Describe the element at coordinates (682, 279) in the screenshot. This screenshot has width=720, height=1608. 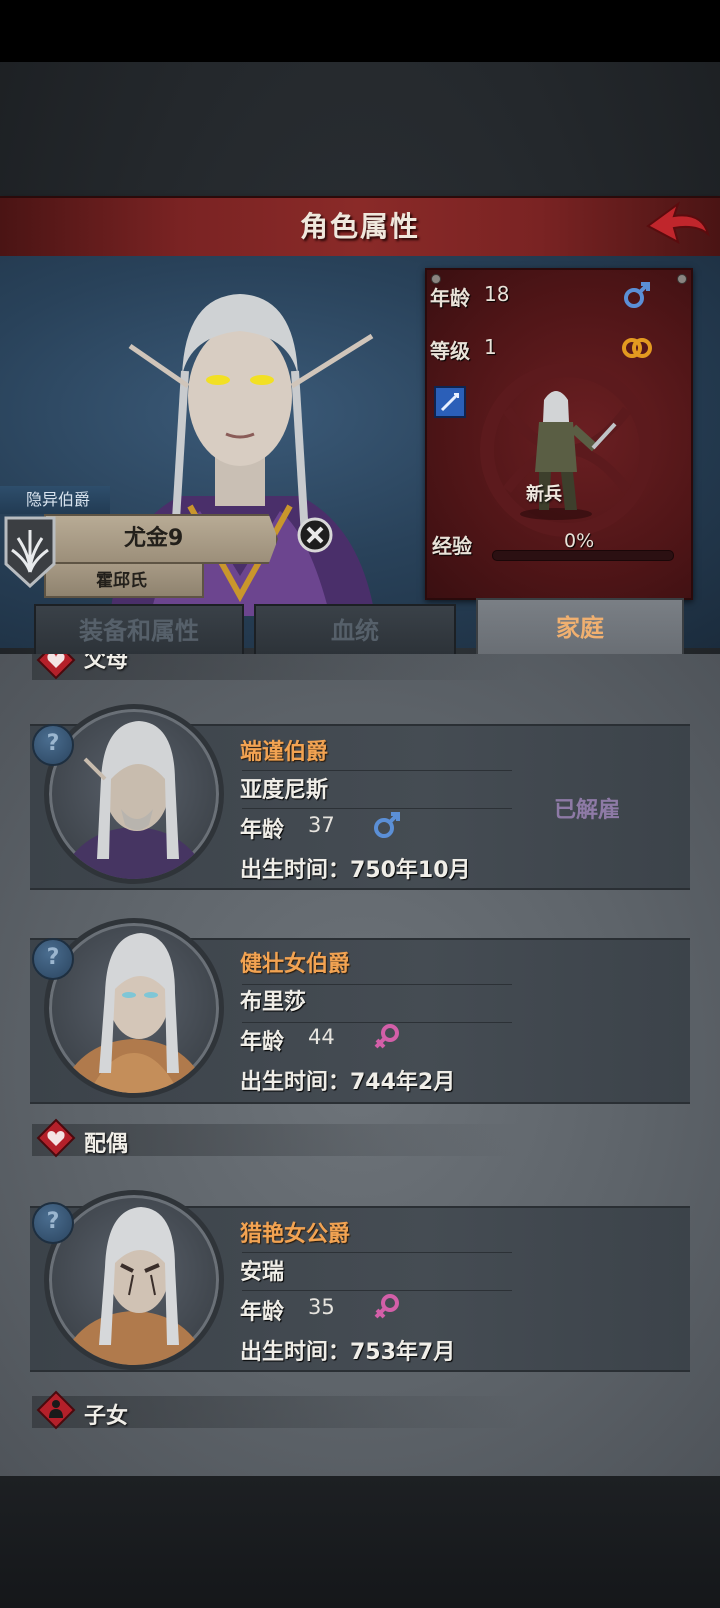
I see `rivet-icon` at that location.